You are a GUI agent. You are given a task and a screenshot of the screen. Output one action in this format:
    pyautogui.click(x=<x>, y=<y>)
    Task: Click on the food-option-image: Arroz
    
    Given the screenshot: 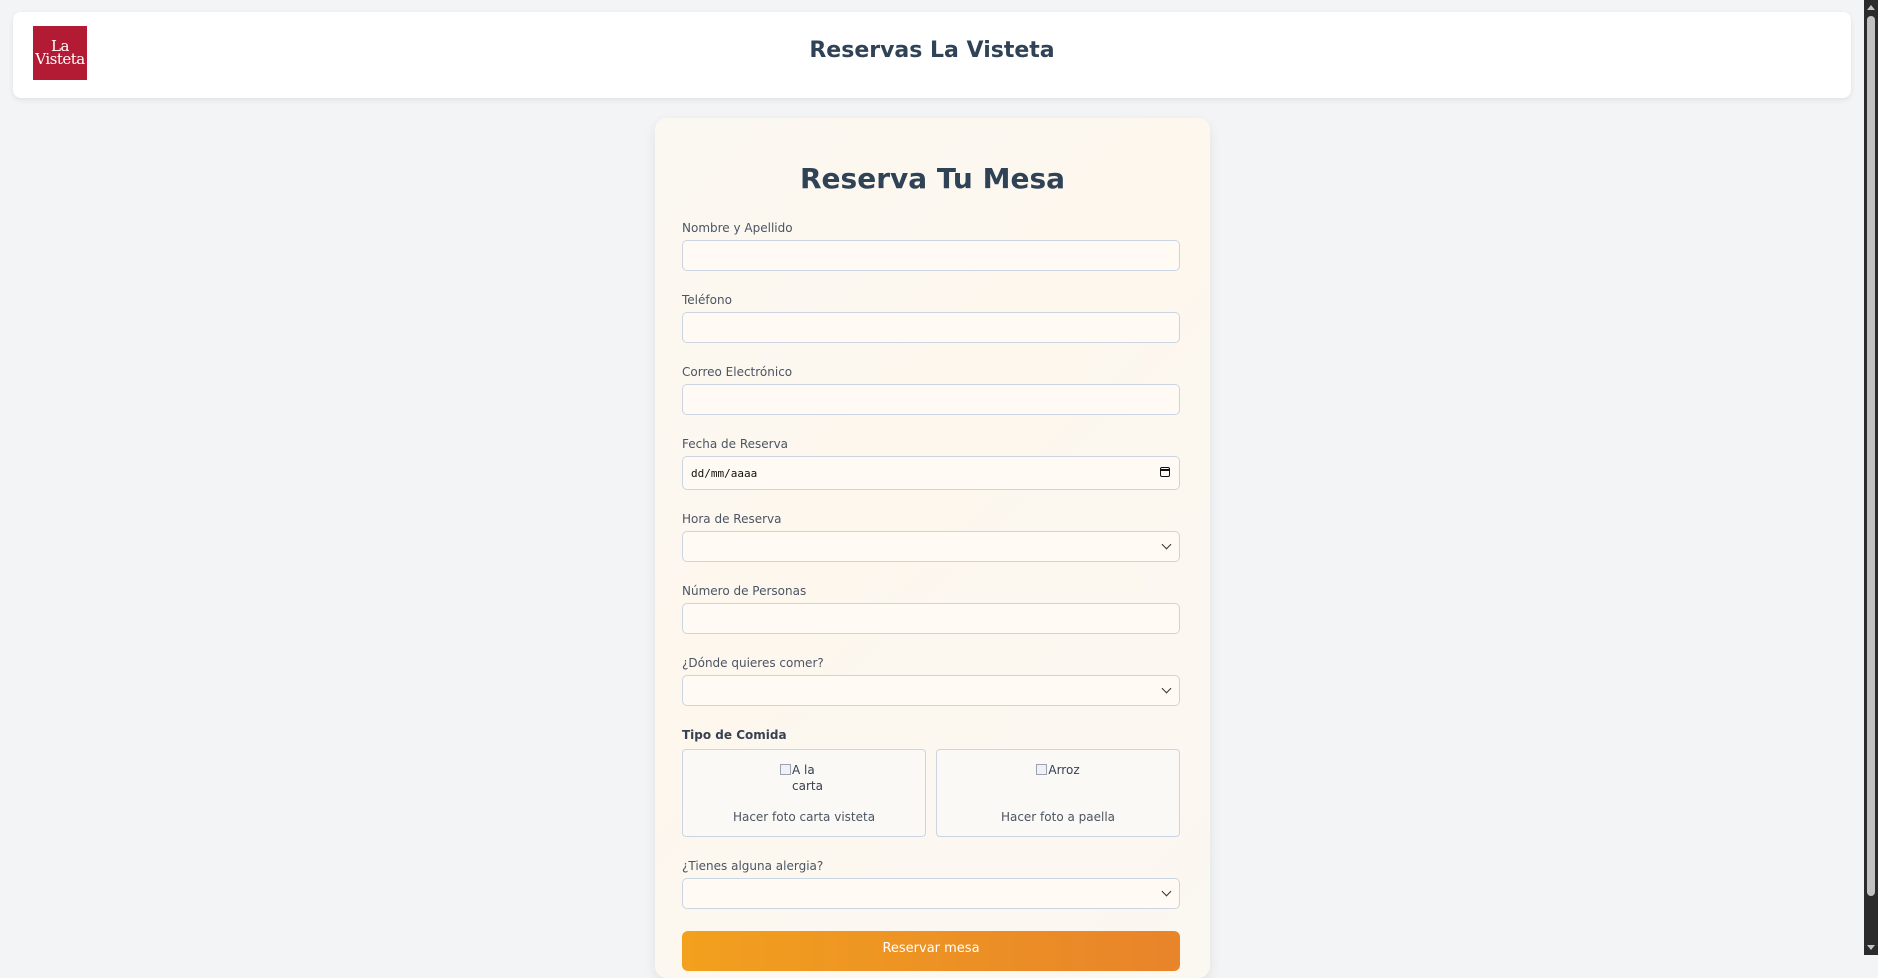 What is the action you would take?
    pyautogui.click(x=1058, y=770)
    